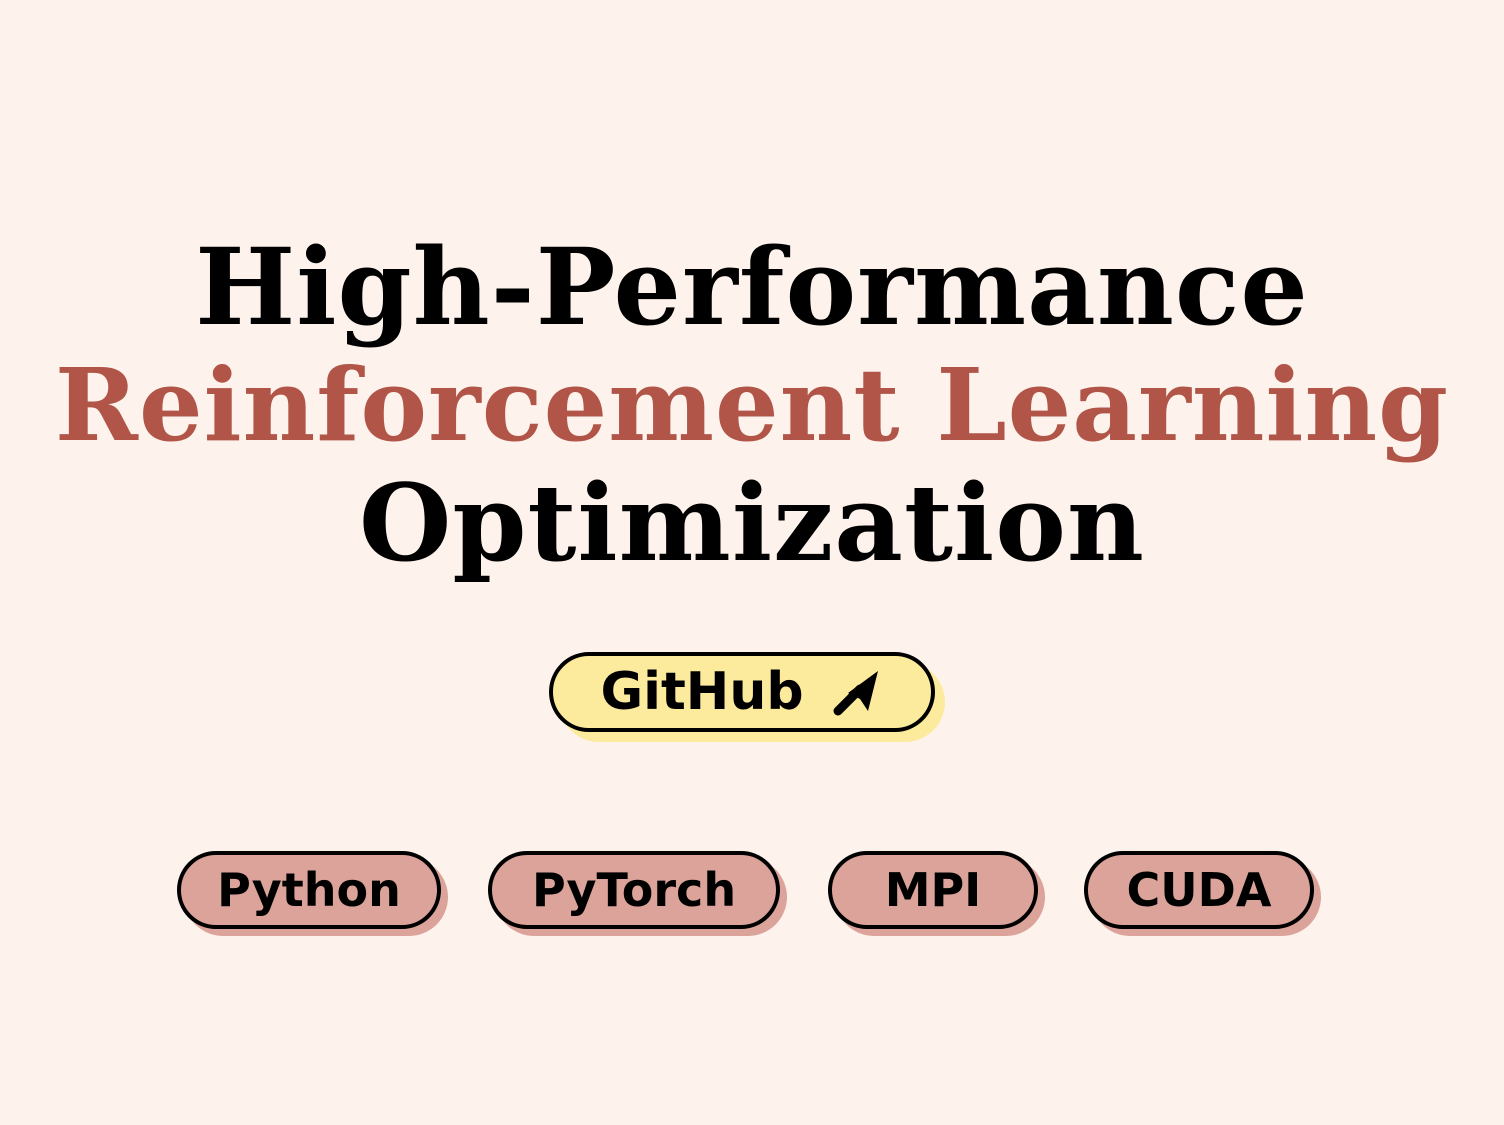  Describe the element at coordinates (634, 890) in the screenshot. I see `tag-pytorch: PyTorch` at that location.